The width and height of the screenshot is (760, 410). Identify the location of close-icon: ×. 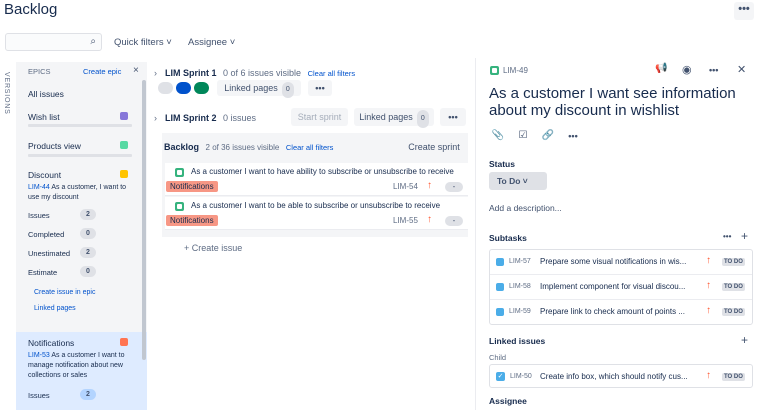
(136, 70).